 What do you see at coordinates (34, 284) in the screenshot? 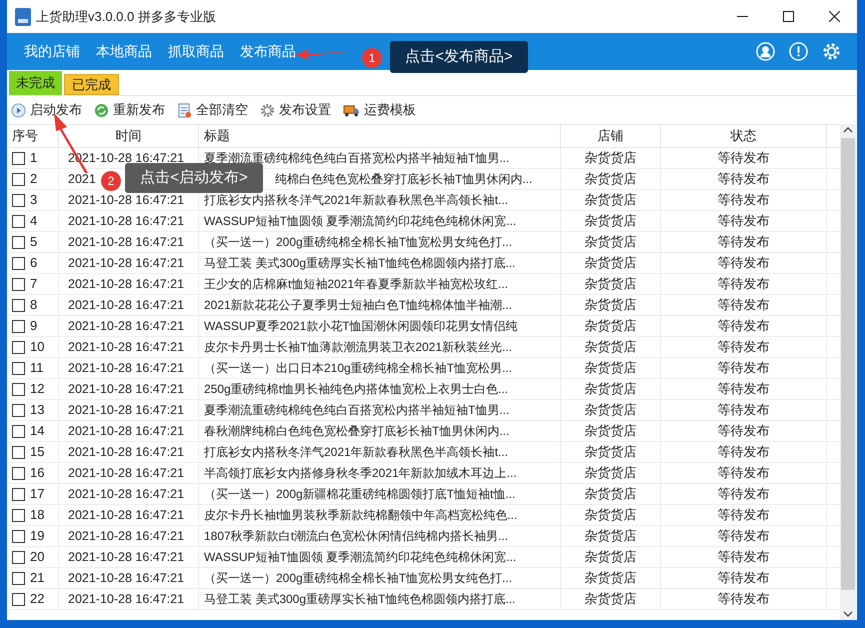
I see `table-cell-text: 7` at bounding box center [34, 284].